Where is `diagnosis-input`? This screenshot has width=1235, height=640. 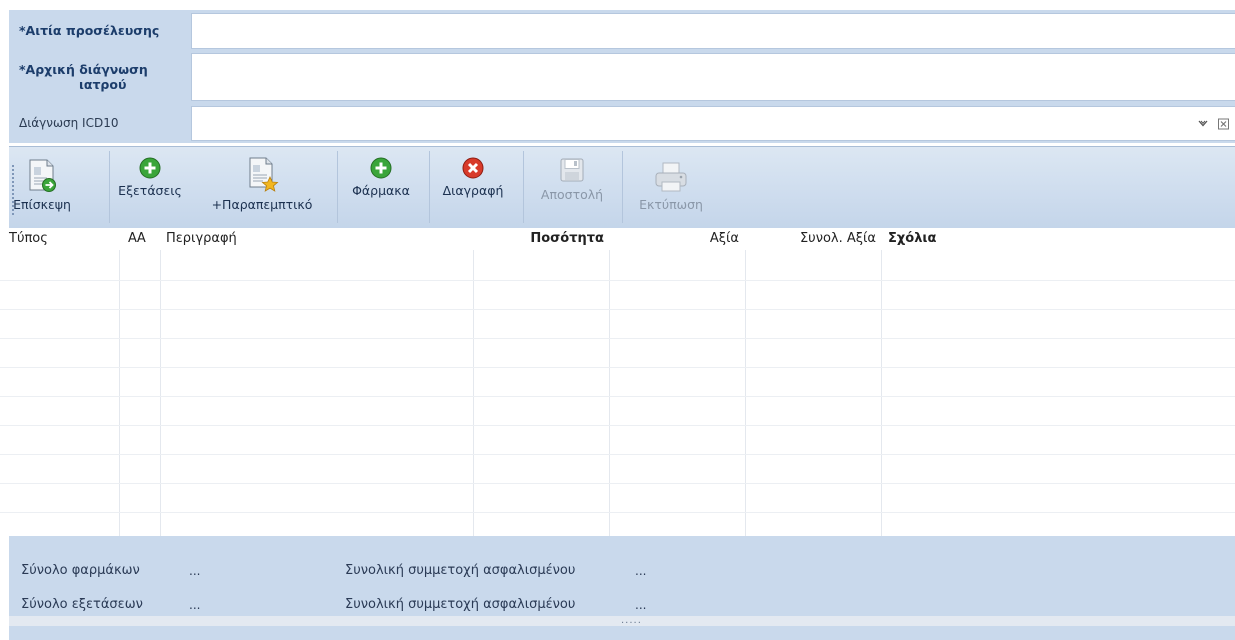 diagnosis-input is located at coordinates (713, 77).